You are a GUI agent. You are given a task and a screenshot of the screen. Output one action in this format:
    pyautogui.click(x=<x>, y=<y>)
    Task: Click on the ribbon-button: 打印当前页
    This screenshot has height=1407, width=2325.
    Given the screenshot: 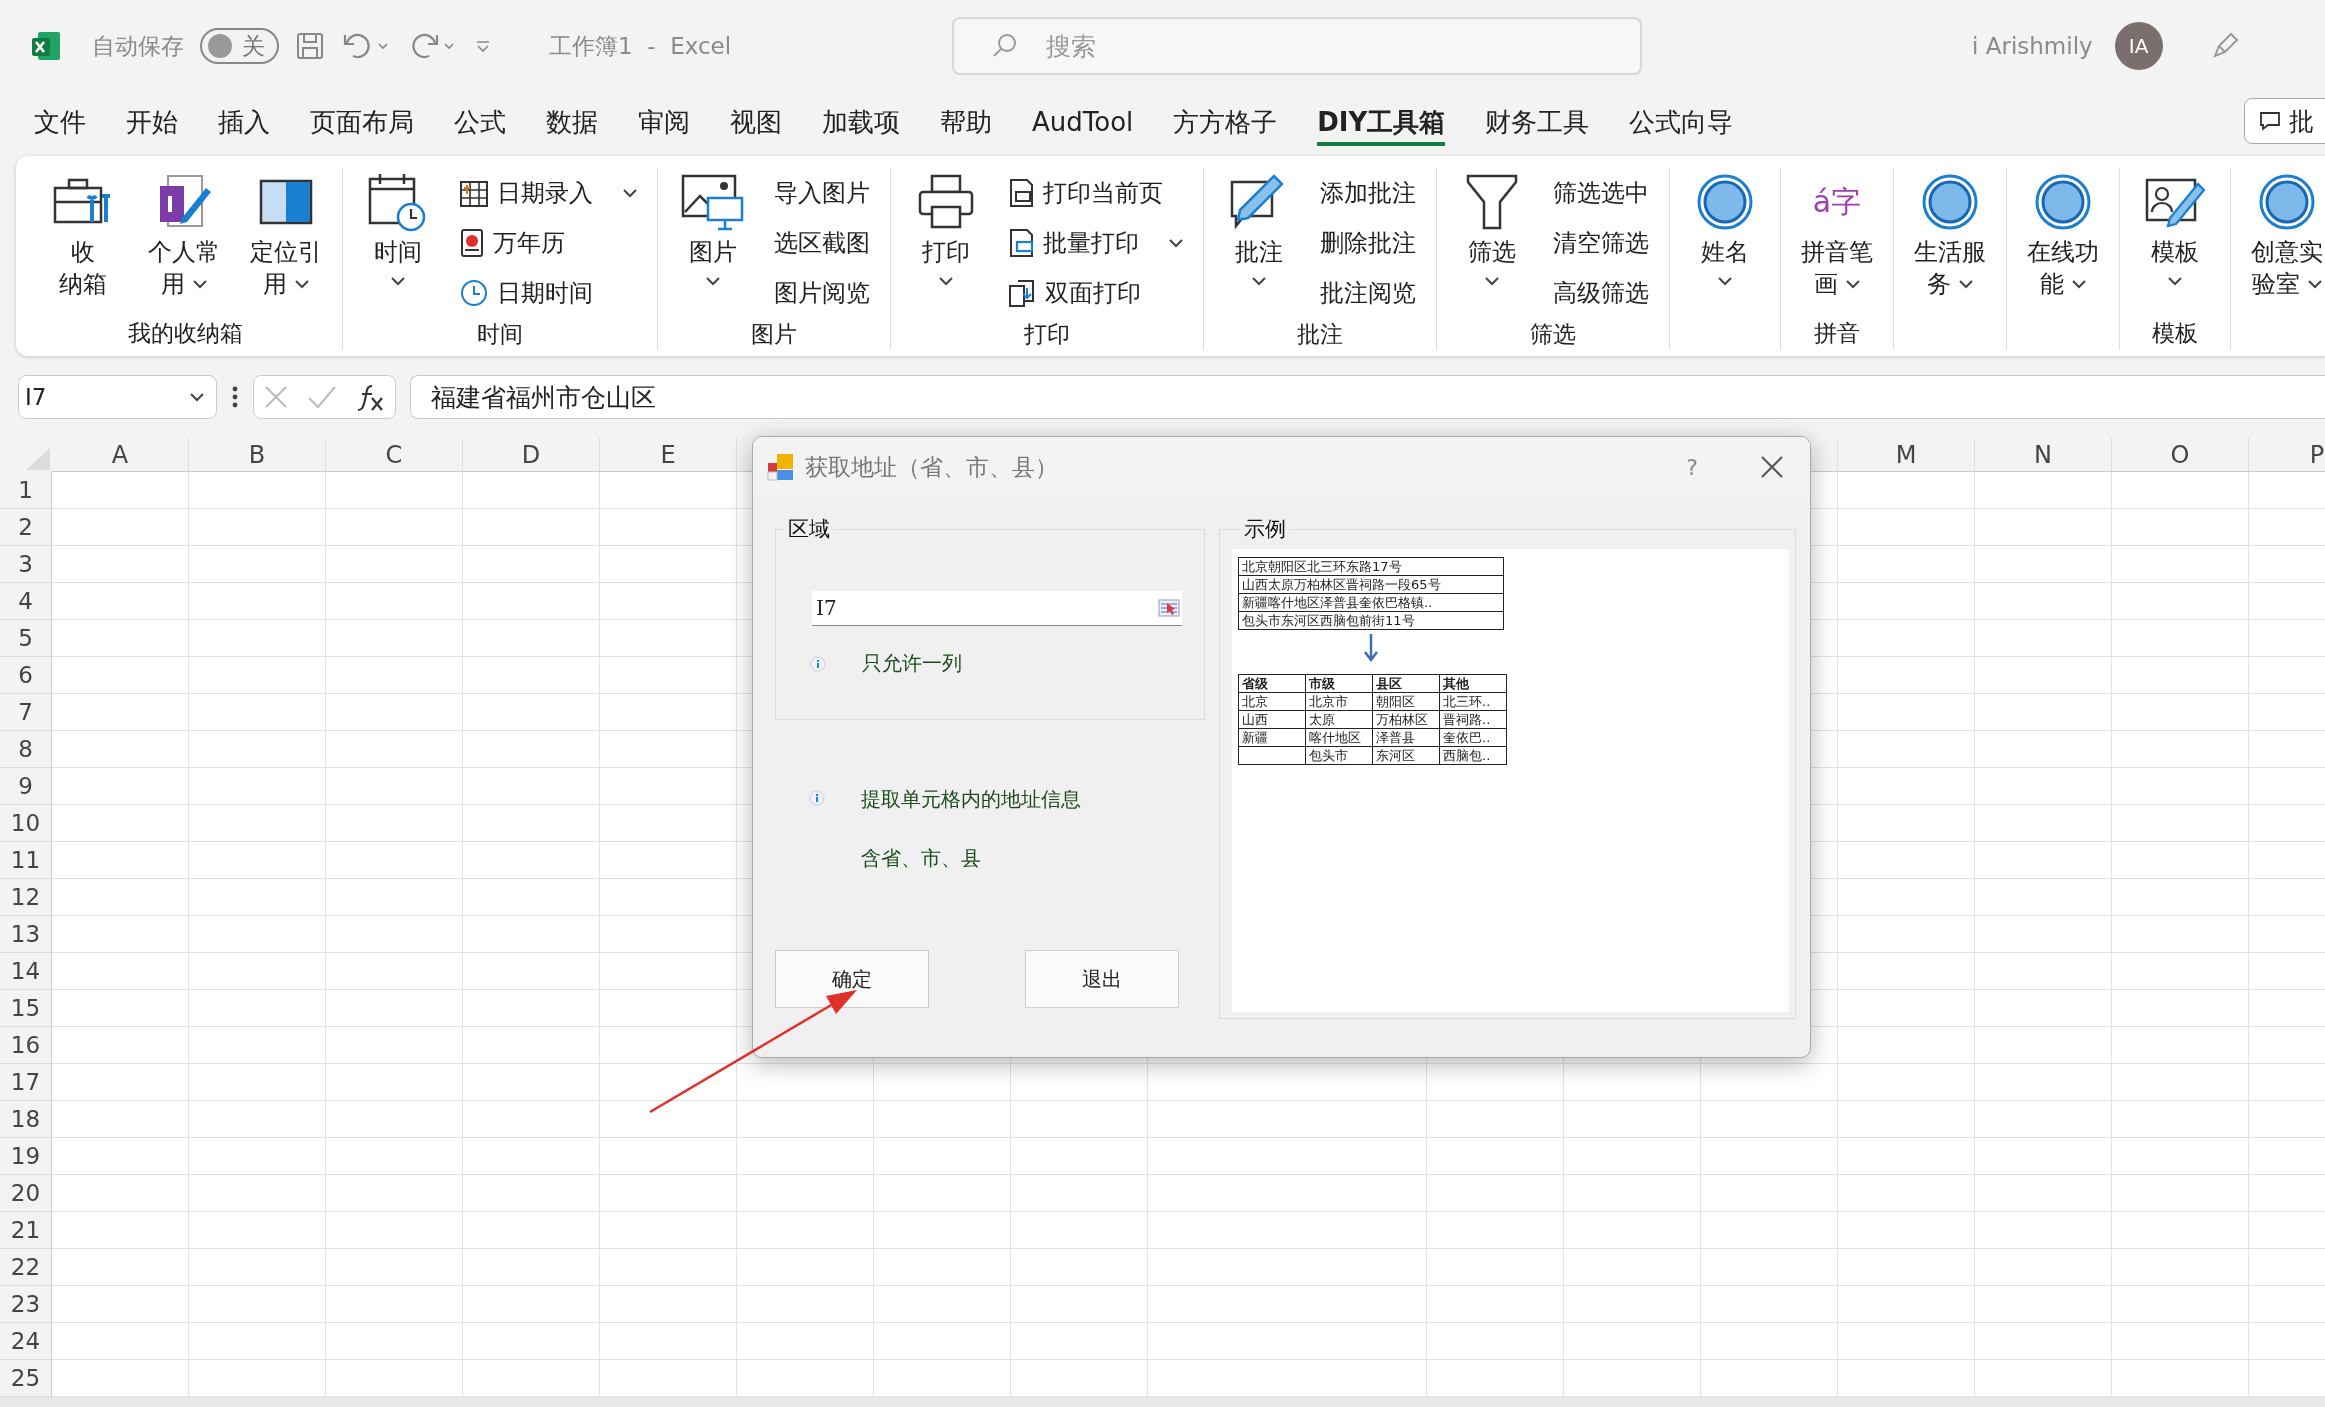 What is the action you would take?
    pyautogui.click(x=1097, y=193)
    